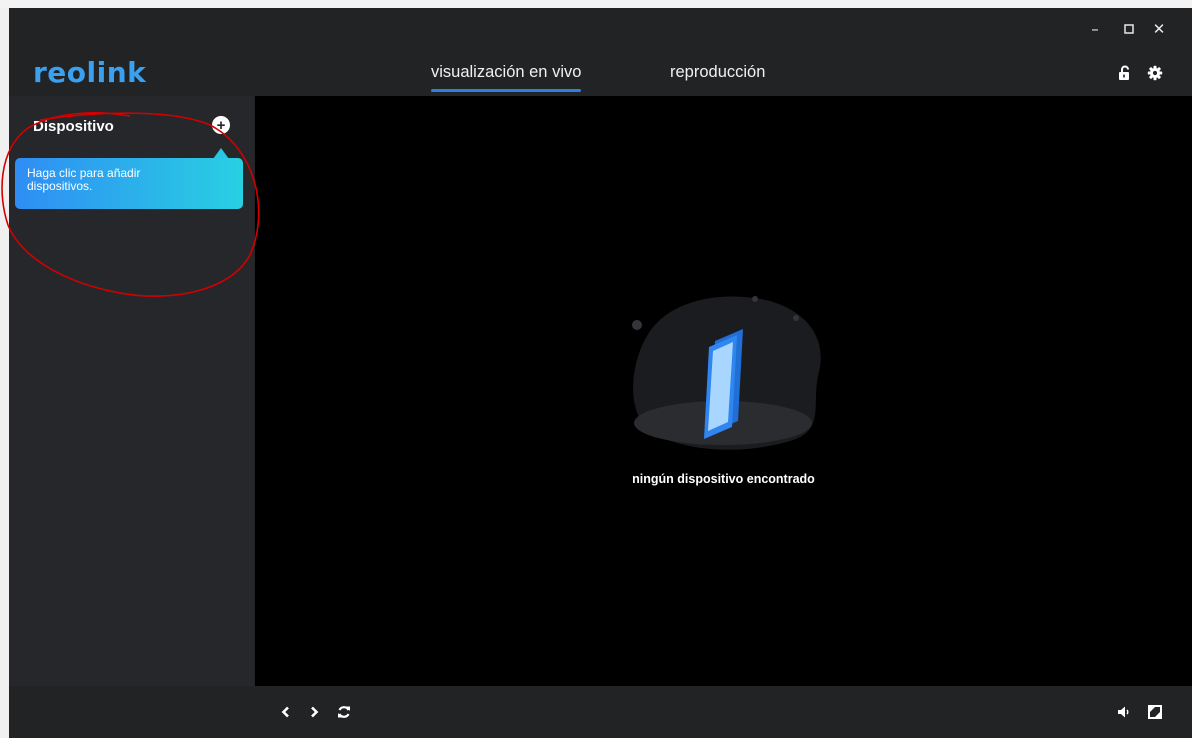 Image resolution: width=1192 pixels, height=738 pixels. Describe the element at coordinates (506, 77) in the screenshot. I see `tab-live-view: visualización en vivo` at that location.